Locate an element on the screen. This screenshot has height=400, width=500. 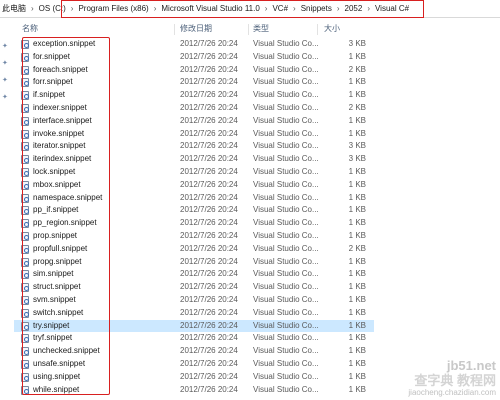
watermark-line2: 查字典 教程网 is located at coordinates (455, 380).